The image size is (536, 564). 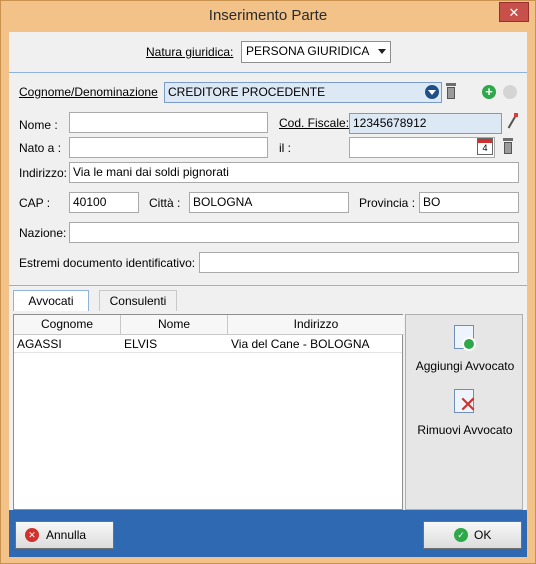 I want to click on indirizzo-field: Via le mani dai soldi pignorati, so click(x=294, y=172).